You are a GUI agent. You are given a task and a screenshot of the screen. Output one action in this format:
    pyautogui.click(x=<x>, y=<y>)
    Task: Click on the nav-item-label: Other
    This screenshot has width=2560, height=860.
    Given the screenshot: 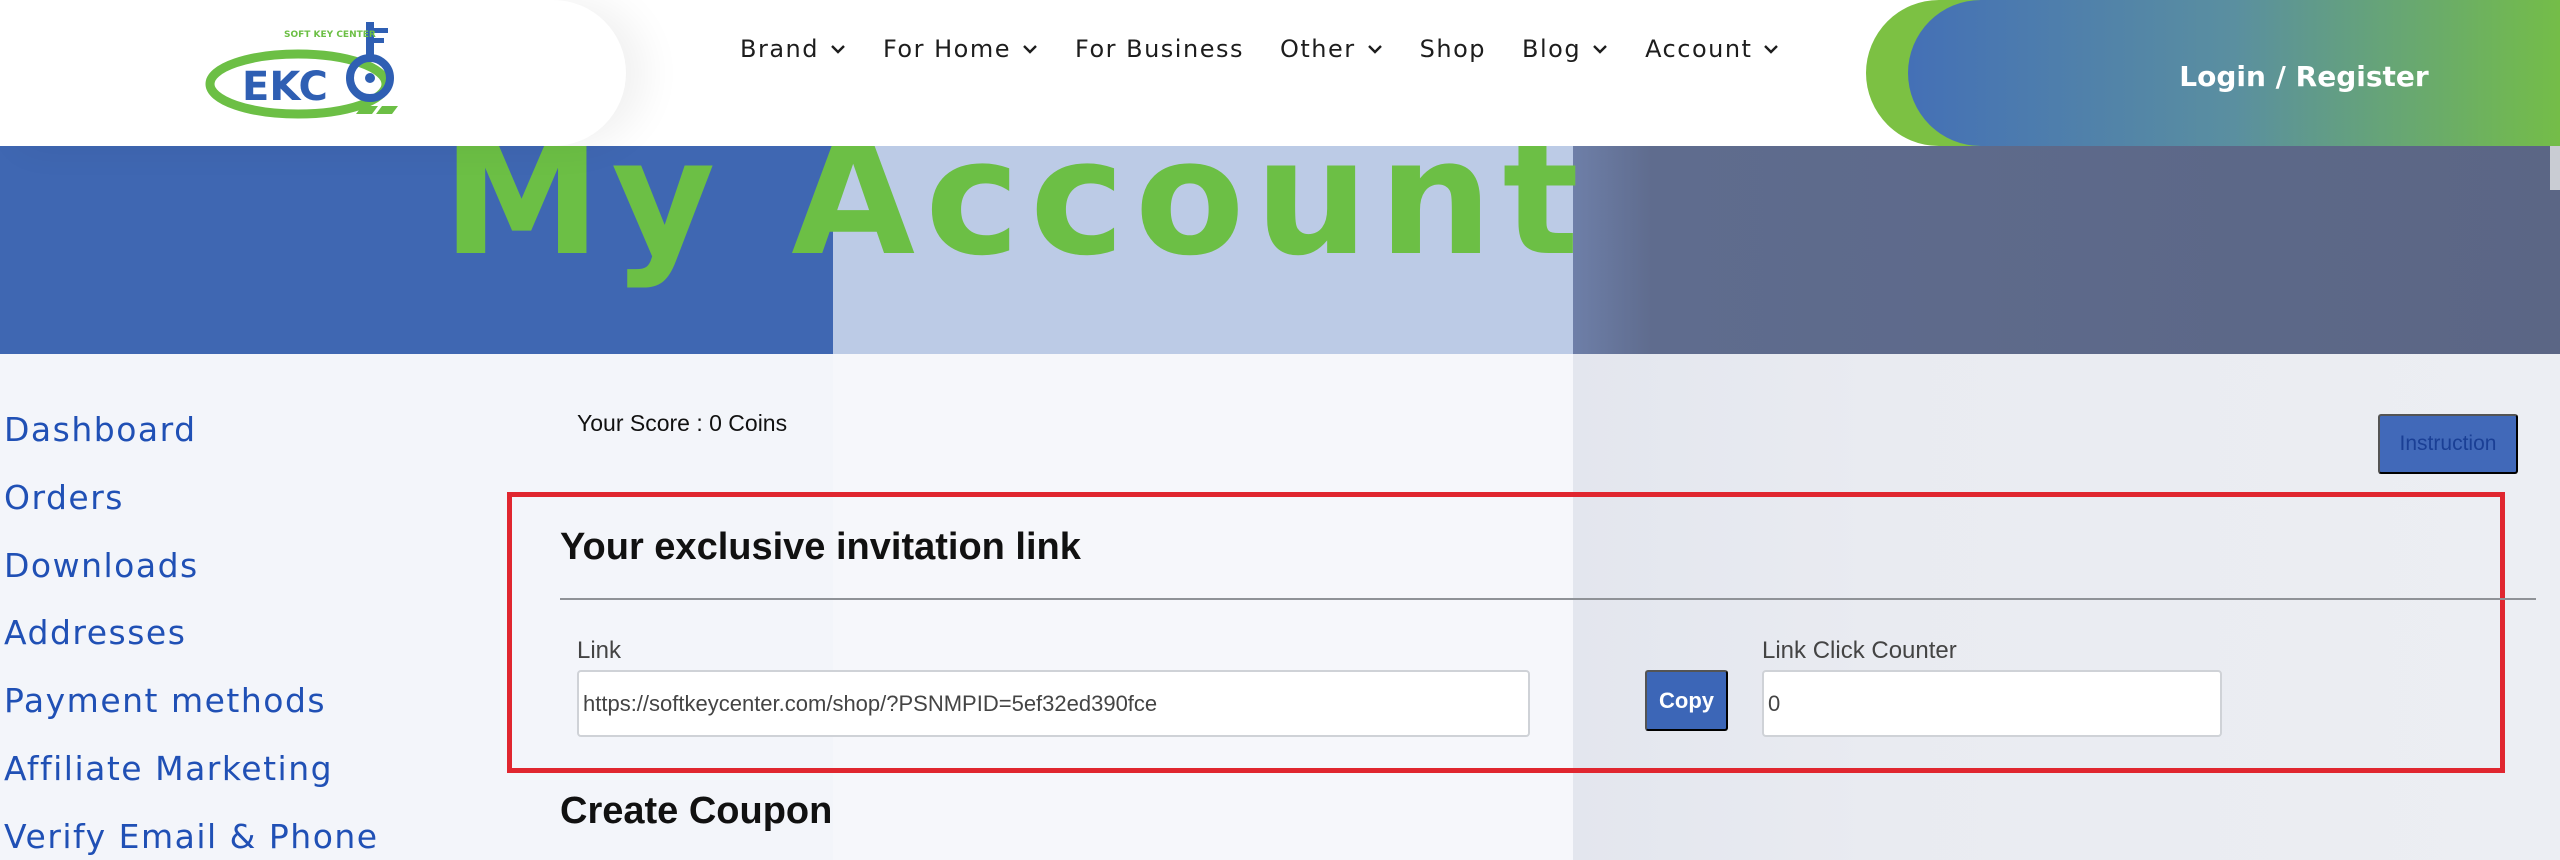 What is the action you would take?
    pyautogui.click(x=1317, y=49)
    